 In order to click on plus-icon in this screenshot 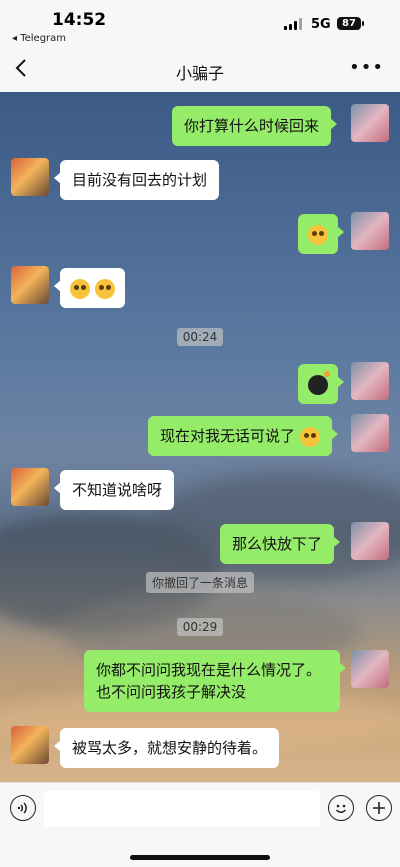, I will do `click(379, 808)`.